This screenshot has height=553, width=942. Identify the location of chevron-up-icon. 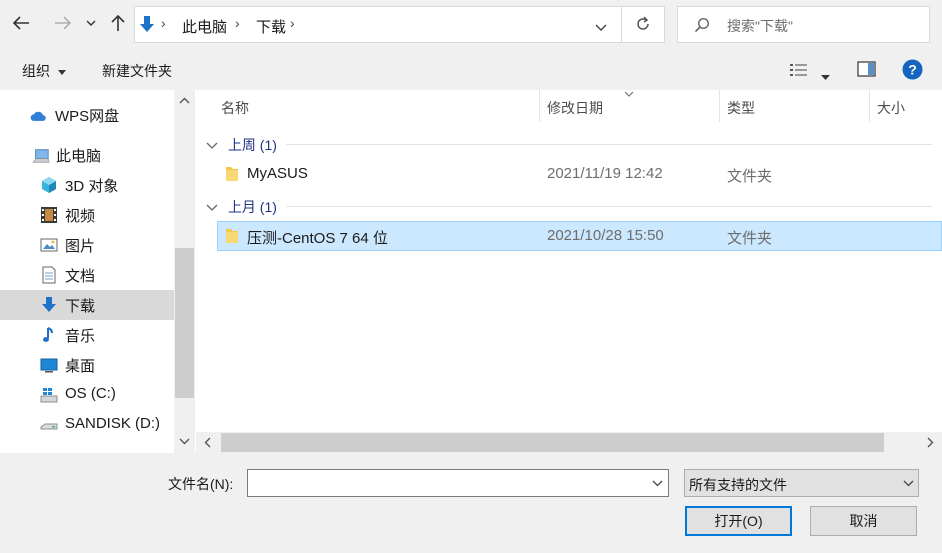
(184, 100).